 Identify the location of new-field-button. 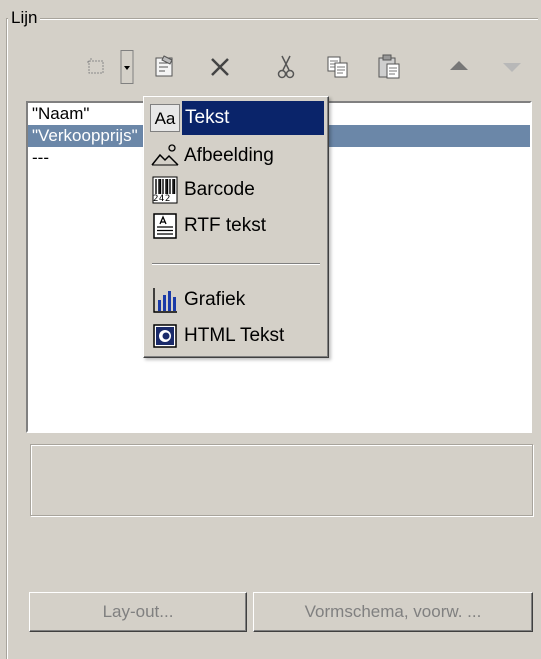
(97, 69).